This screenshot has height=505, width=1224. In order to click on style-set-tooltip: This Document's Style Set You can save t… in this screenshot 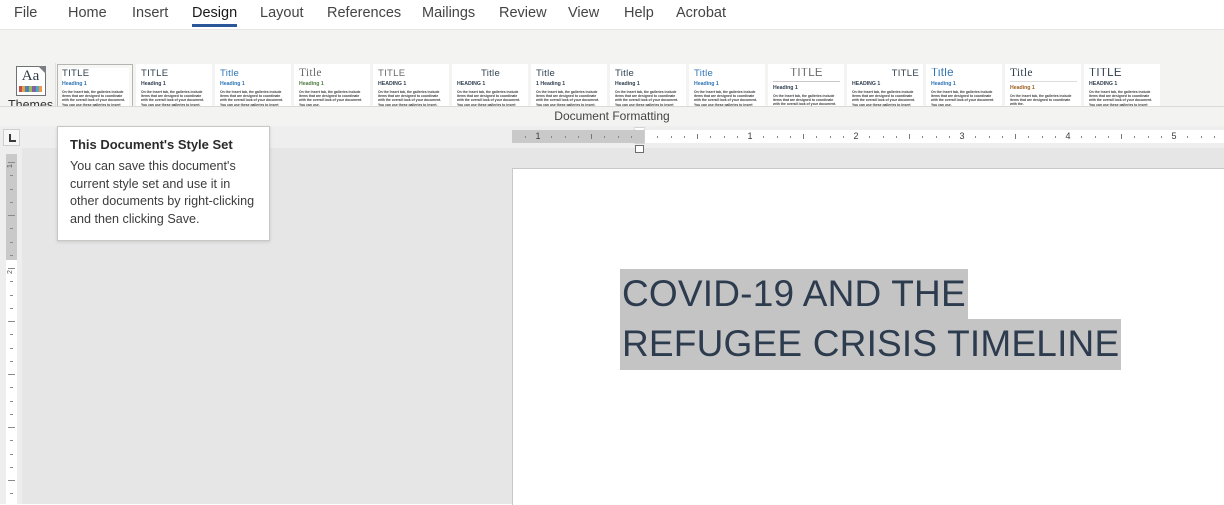, I will do `click(163, 183)`.